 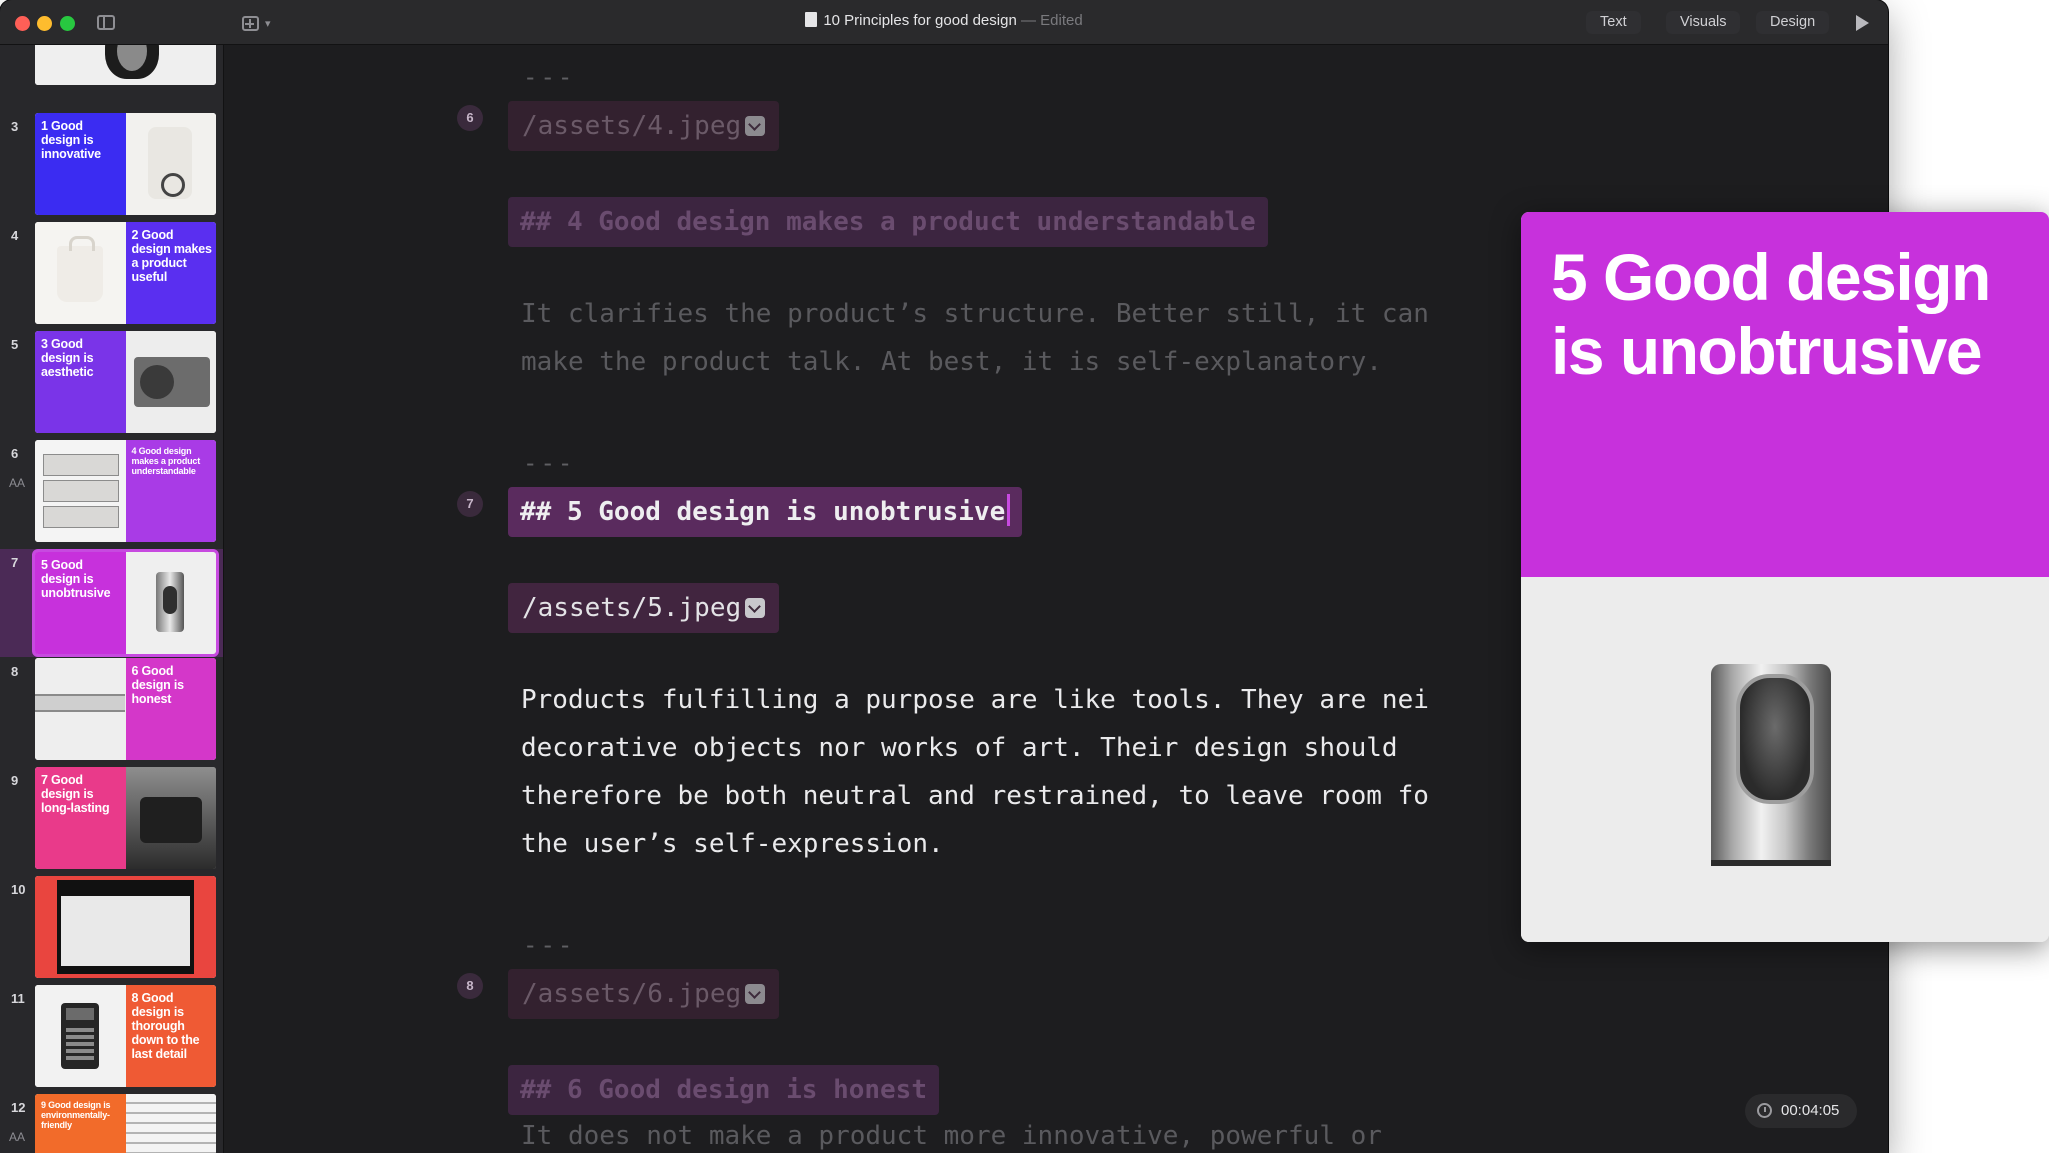 I want to click on slide-thumbnail-5: 5 3 Good design is aesthetic, so click(x=111, y=385).